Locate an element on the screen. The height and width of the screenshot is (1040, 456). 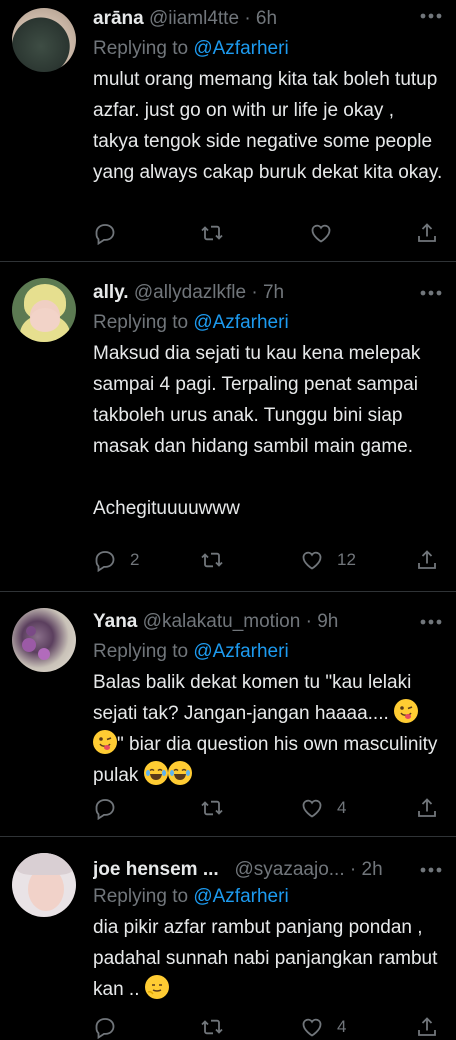
timestamp: 7h is located at coordinates (273, 292).